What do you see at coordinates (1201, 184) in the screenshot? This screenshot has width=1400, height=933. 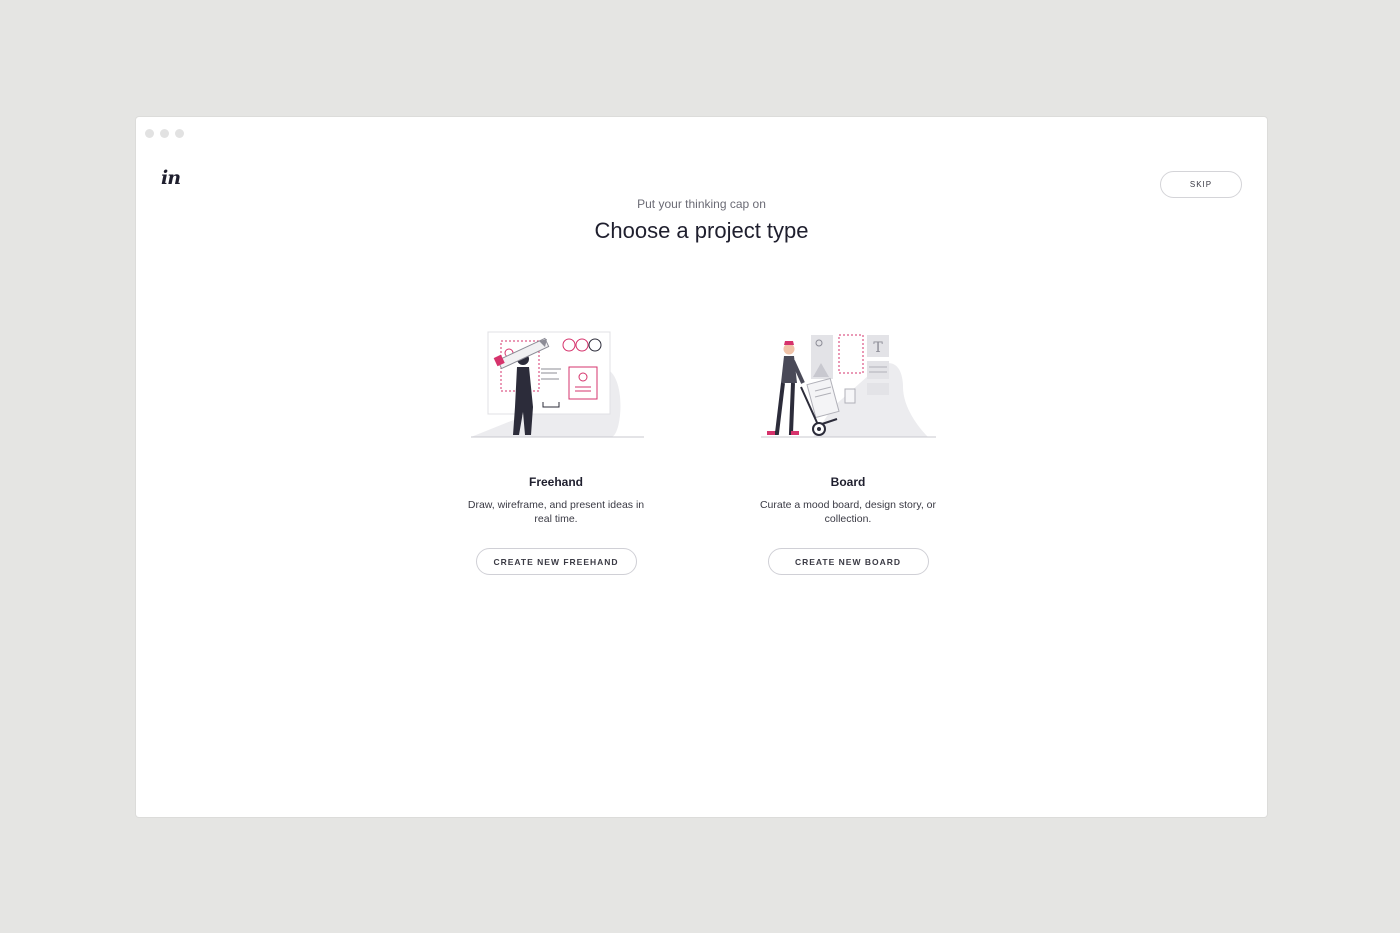 I see `skip-button: SKIP` at bounding box center [1201, 184].